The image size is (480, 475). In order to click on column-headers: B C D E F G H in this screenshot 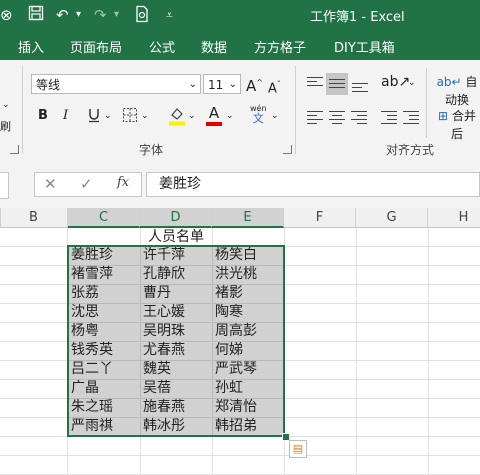, I will do `click(240, 218)`.